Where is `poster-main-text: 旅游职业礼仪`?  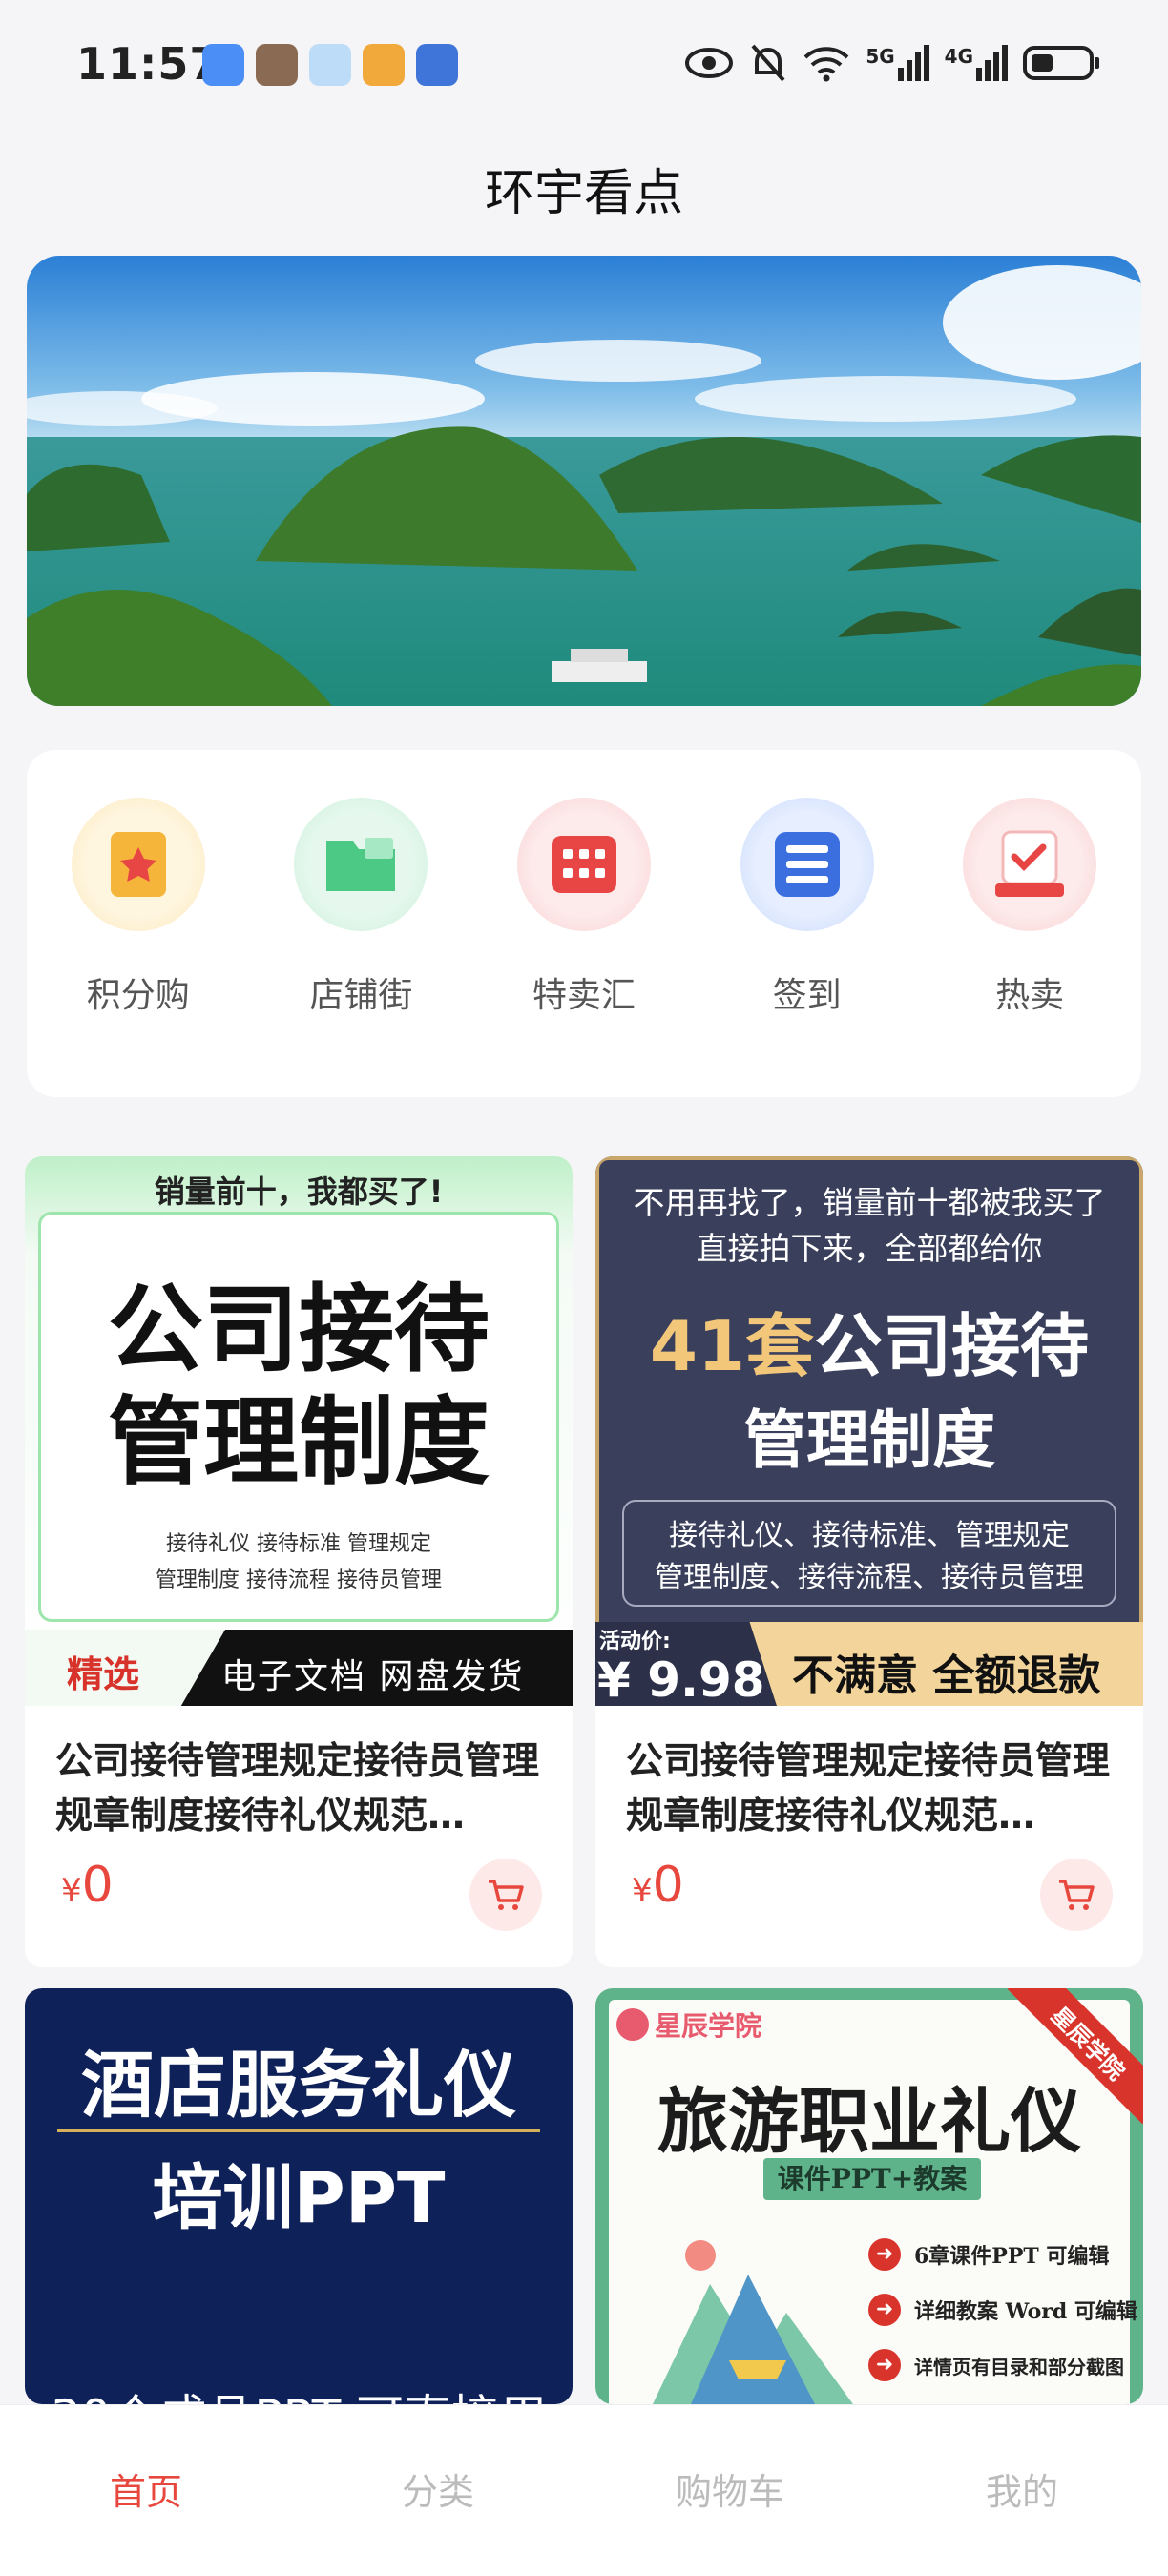
poster-main-text: 旅游职业礼仪 is located at coordinates (869, 2122).